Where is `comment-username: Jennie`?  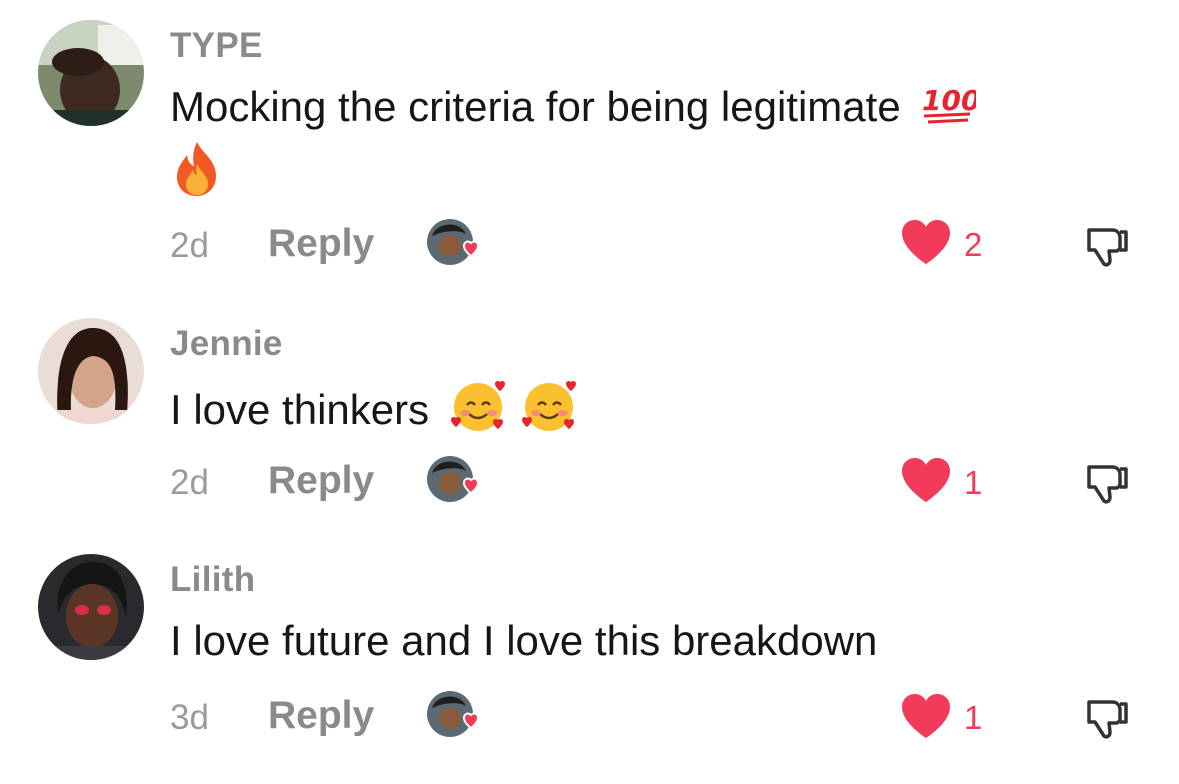 comment-username: Jennie is located at coordinates (226, 344).